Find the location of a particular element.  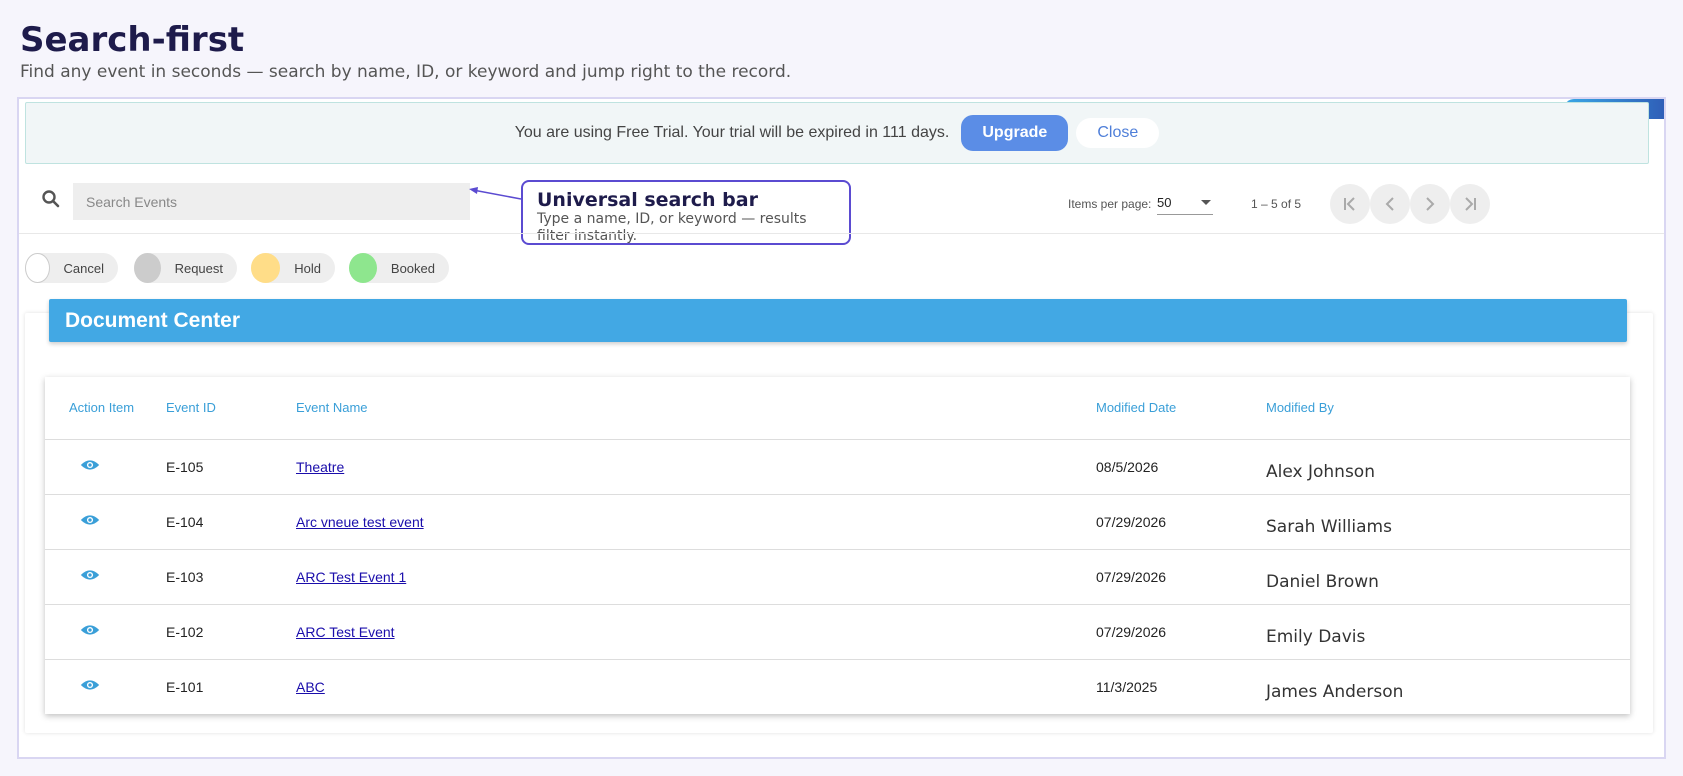

event-id-cell: E-105 is located at coordinates (231, 467).